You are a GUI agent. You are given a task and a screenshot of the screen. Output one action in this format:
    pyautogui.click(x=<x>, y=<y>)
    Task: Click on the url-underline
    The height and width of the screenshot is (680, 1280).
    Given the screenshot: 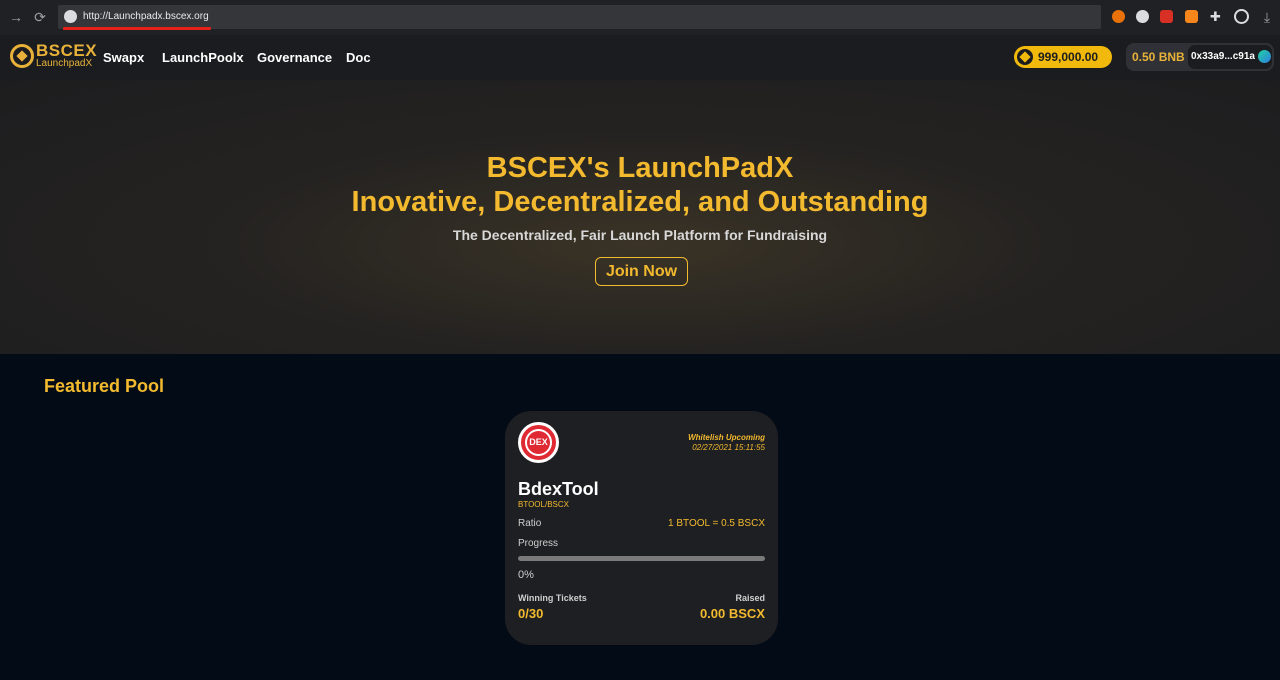 What is the action you would take?
    pyautogui.click(x=137, y=28)
    